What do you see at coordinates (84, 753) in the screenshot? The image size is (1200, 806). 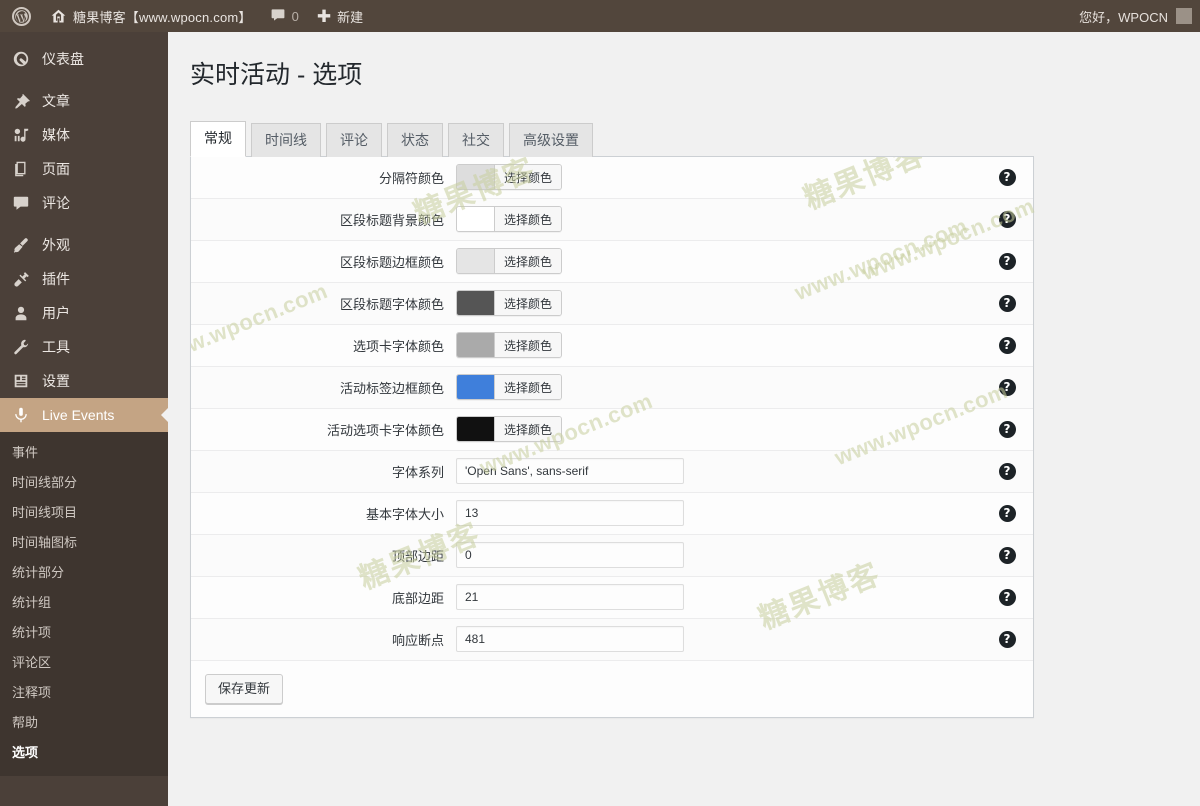 I see `submenu-item-options: 选项` at bounding box center [84, 753].